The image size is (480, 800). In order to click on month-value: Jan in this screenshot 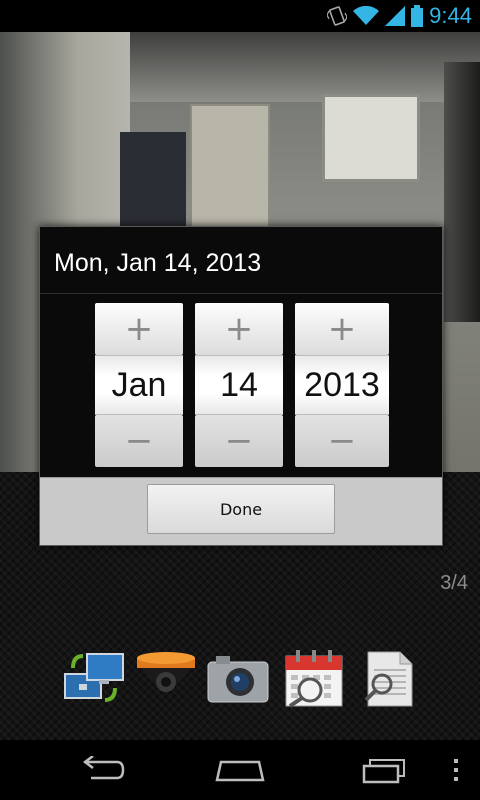, I will do `click(139, 385)`.